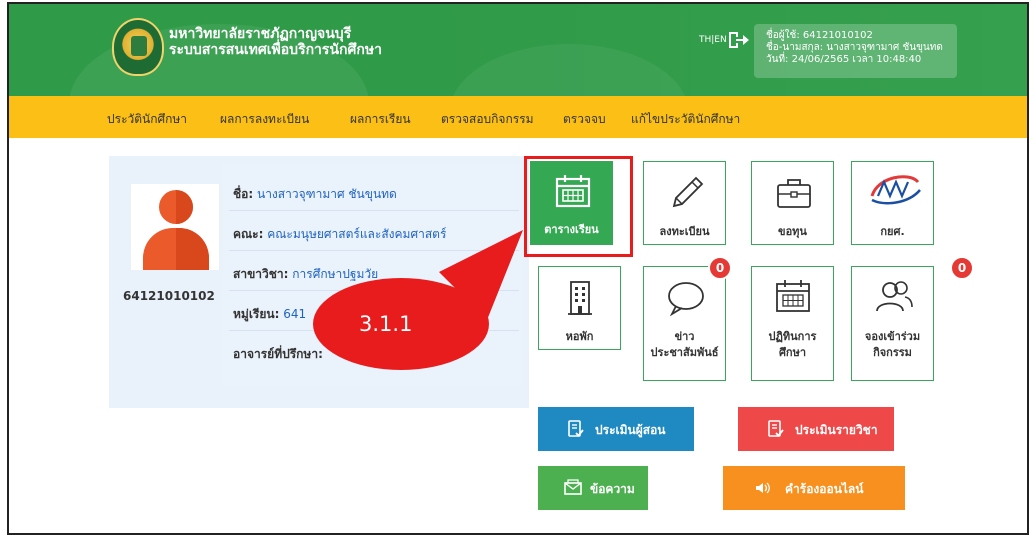 The image size is (1035, 537). Describe the element at coordinates (792, 323) in the screenshot. I see `academic-calendar-tile: ปฏิทินการ ศึกษา` at that location.